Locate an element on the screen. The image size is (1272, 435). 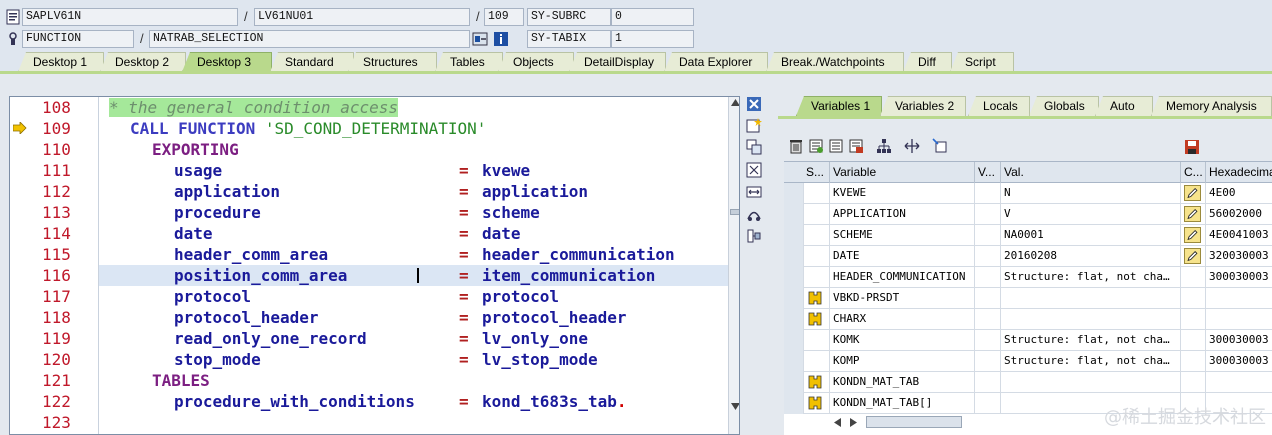
program-field: SAPLV61N is located at coordinates (130, 17).